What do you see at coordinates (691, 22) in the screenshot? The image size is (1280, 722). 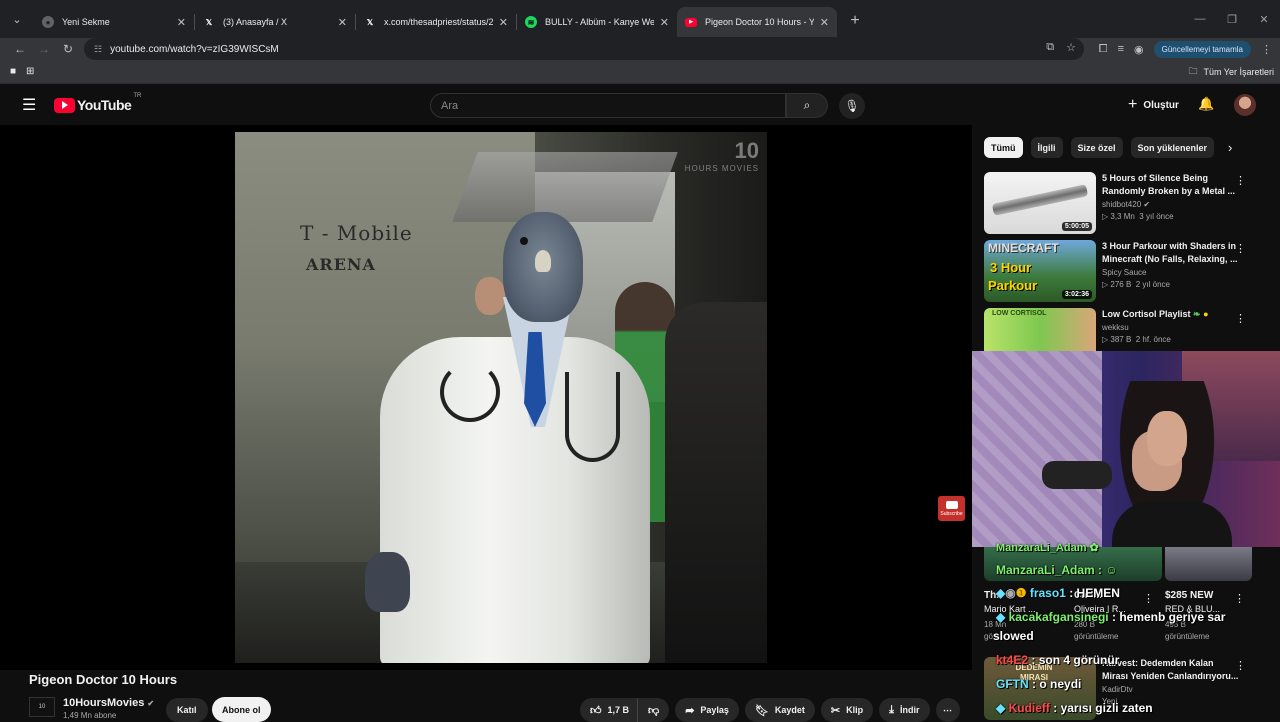 I see `youtube-icon: ▶` at bounding box center [691, 22].